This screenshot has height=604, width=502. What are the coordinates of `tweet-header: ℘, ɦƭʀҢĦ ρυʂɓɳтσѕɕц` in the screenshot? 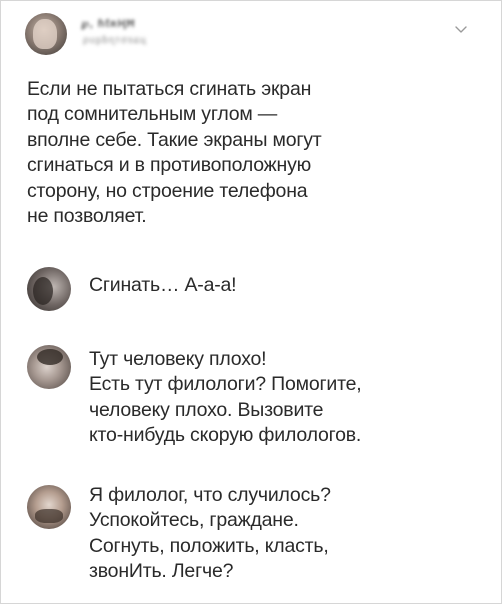 It's located at (250, 37).